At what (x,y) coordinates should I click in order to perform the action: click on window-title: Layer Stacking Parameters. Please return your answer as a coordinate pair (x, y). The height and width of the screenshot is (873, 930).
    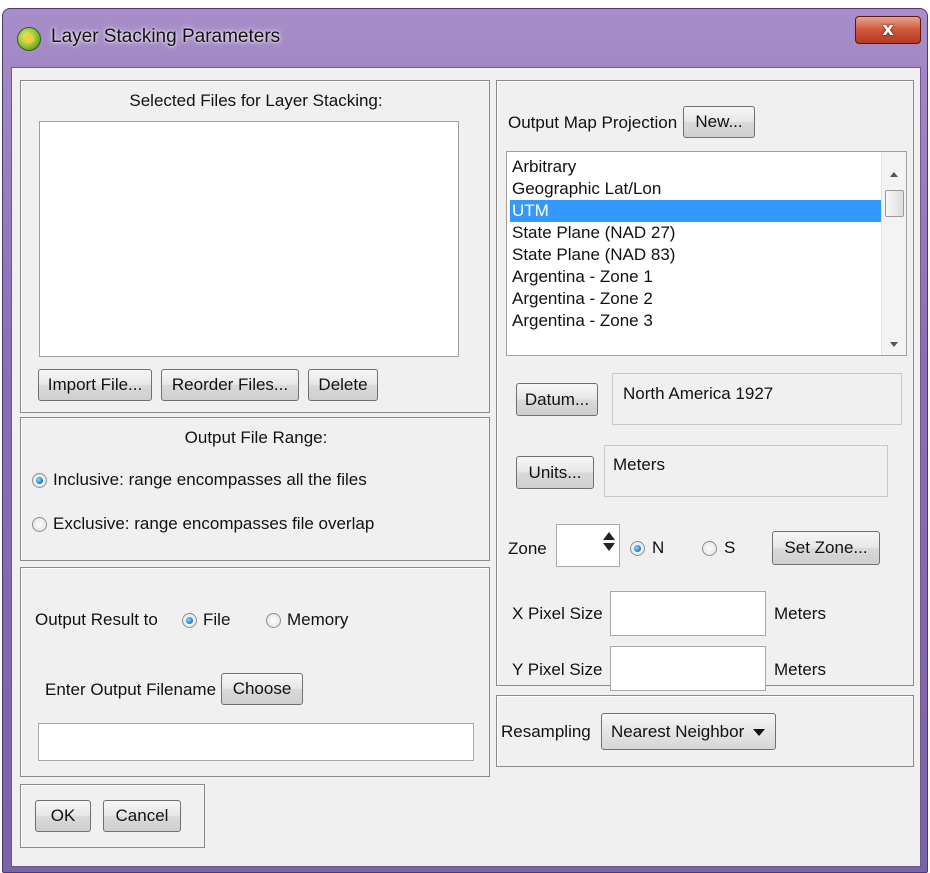
    Looking at the image, I should click on (166, 36).